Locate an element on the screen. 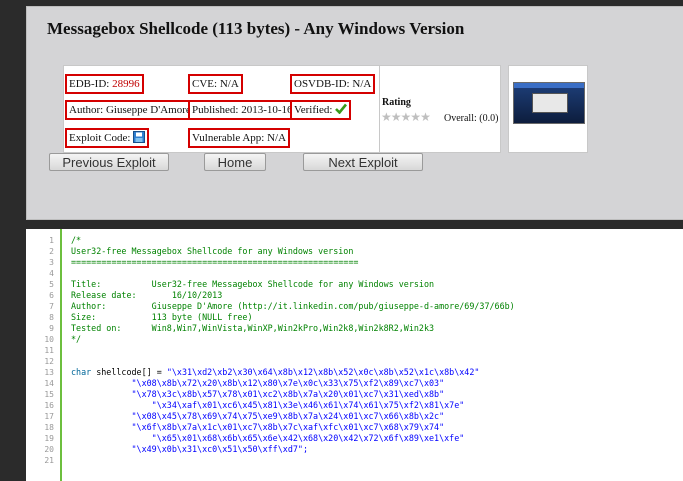 This screenshot has width=683, height=481. edb-id-field: EDB-ID: 28996 is located at coordinates (104, 84).